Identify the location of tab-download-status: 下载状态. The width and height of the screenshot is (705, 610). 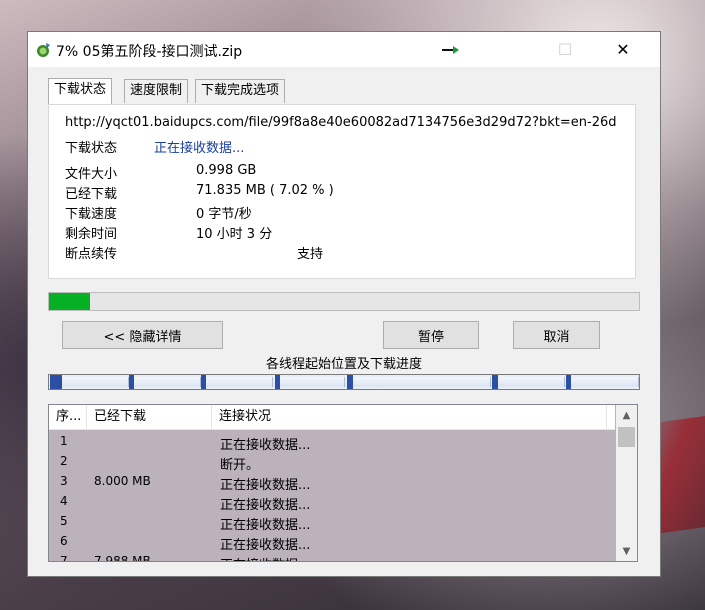
(80, 91).